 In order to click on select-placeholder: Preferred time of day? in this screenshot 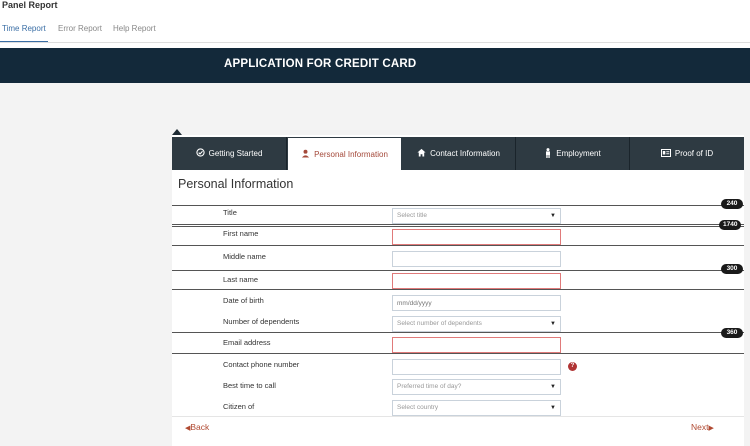, I will do `click(429, 386)`.